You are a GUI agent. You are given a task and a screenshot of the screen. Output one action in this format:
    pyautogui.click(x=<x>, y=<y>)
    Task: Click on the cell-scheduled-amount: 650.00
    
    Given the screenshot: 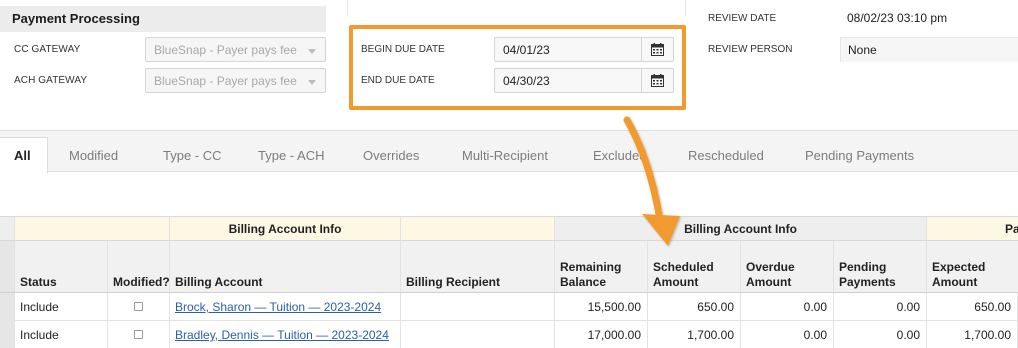 What is the action you would take?
    pyautogui.click(x=694, y=307)
    